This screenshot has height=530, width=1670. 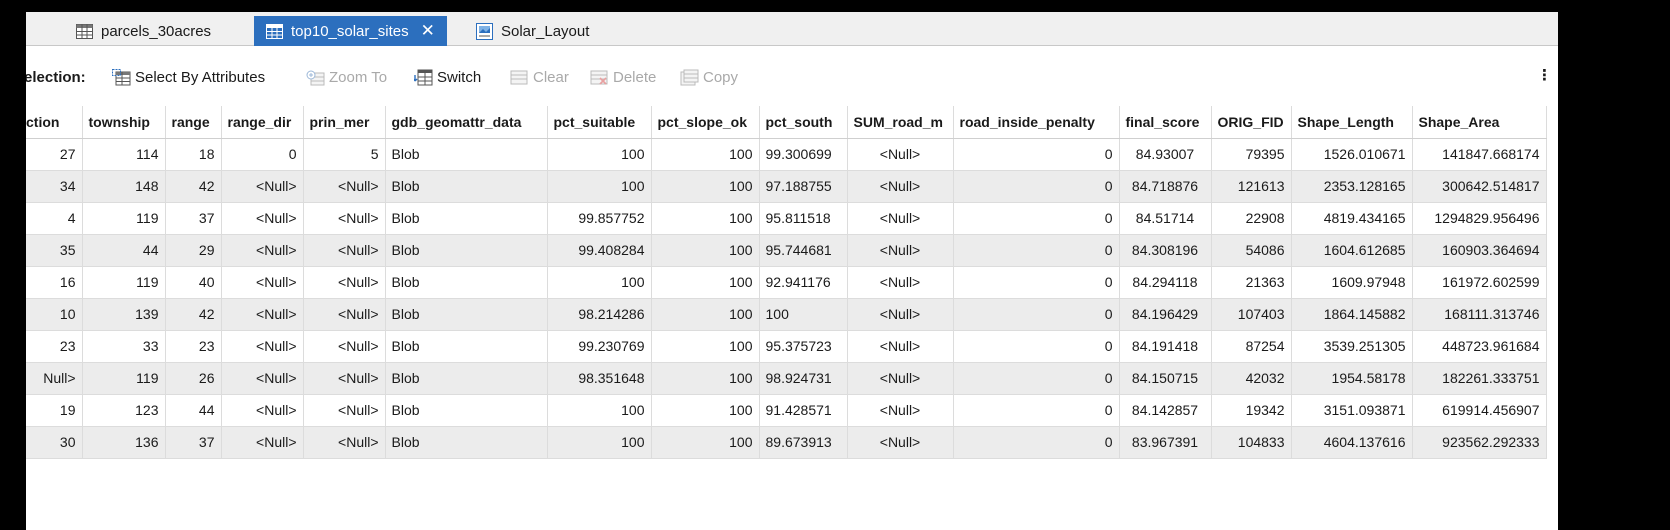 I want to click on table-cell: 98.214286, so click(x=599, y=314).